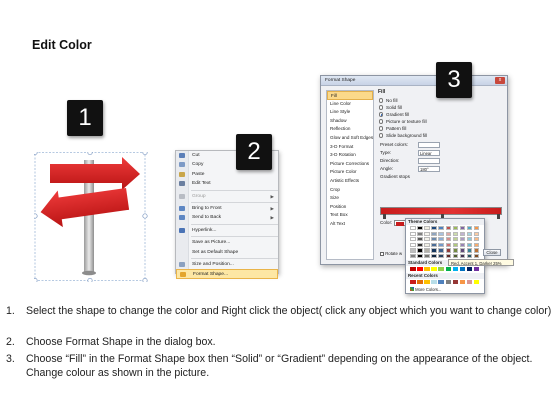  Describe the element at coordinates (91, 217) in the screenshot. I see `signpost-shape` at that location.